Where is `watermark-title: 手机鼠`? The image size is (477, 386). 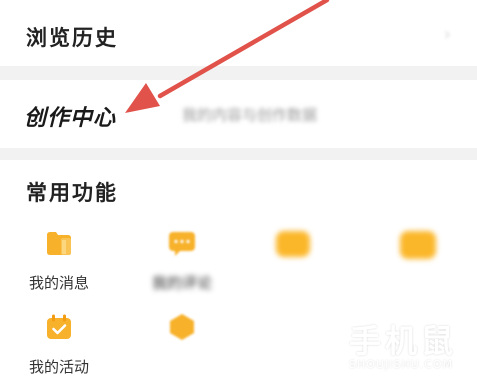 watermark-title: 手机鼠 is located at coordinates (403, 341).